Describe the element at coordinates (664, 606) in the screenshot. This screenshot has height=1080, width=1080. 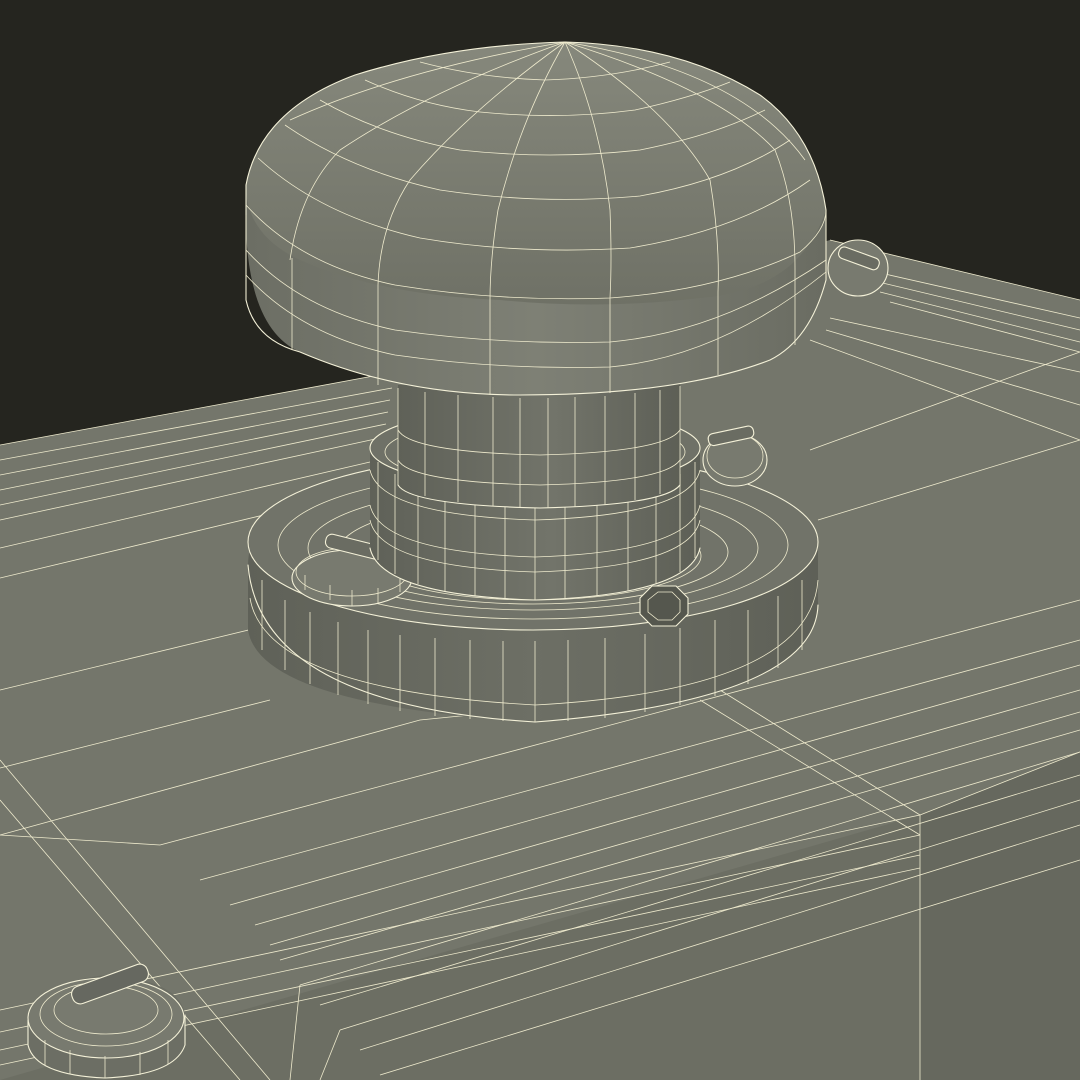
I see `flange-hex-hole` at that location.